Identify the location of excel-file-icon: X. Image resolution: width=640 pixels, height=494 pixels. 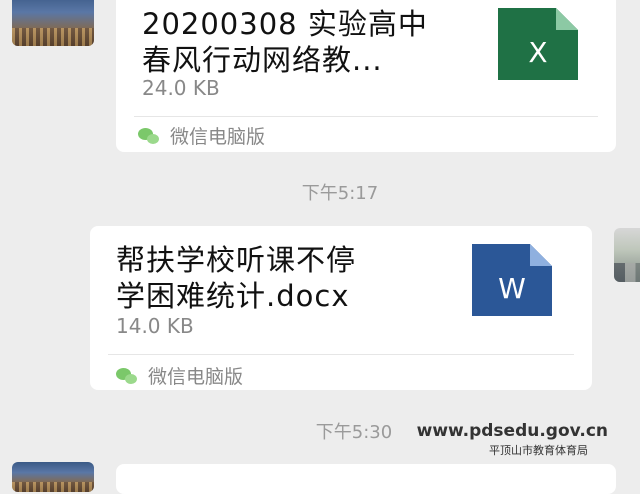
(538, 44).